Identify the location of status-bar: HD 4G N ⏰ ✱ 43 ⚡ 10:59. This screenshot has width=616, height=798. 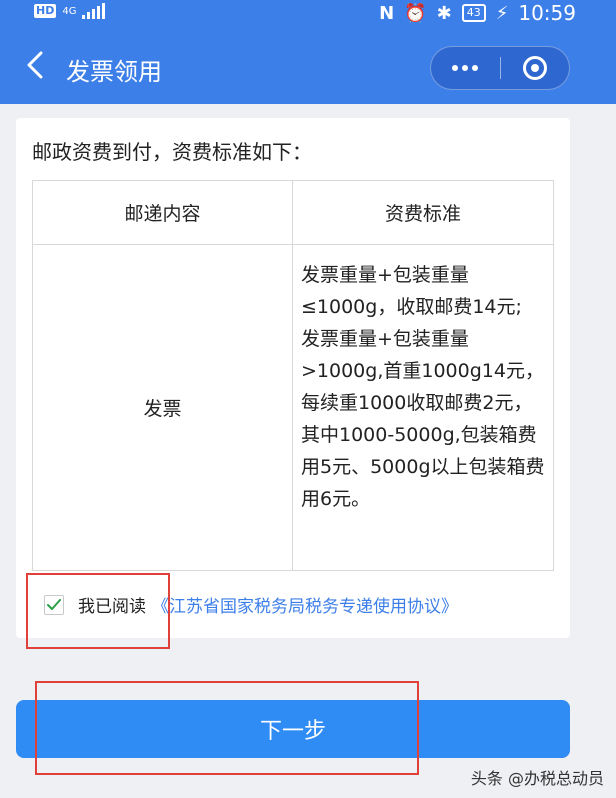
(308, 13).